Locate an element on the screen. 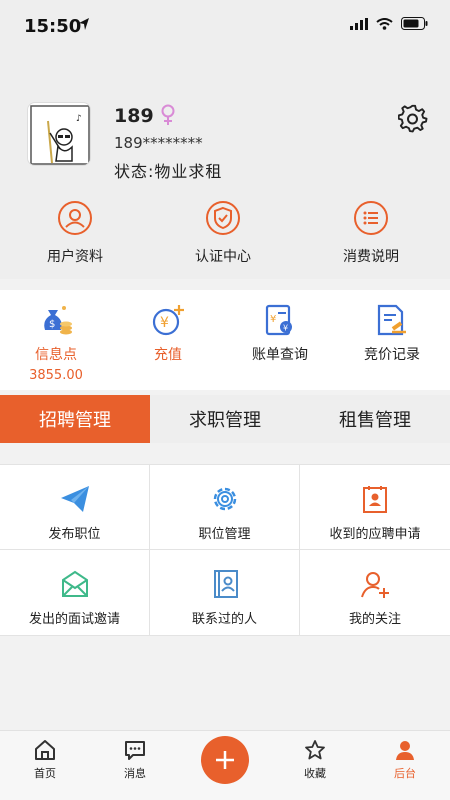  tab-backend-label: 后台 is located at coordinates (405, 773).